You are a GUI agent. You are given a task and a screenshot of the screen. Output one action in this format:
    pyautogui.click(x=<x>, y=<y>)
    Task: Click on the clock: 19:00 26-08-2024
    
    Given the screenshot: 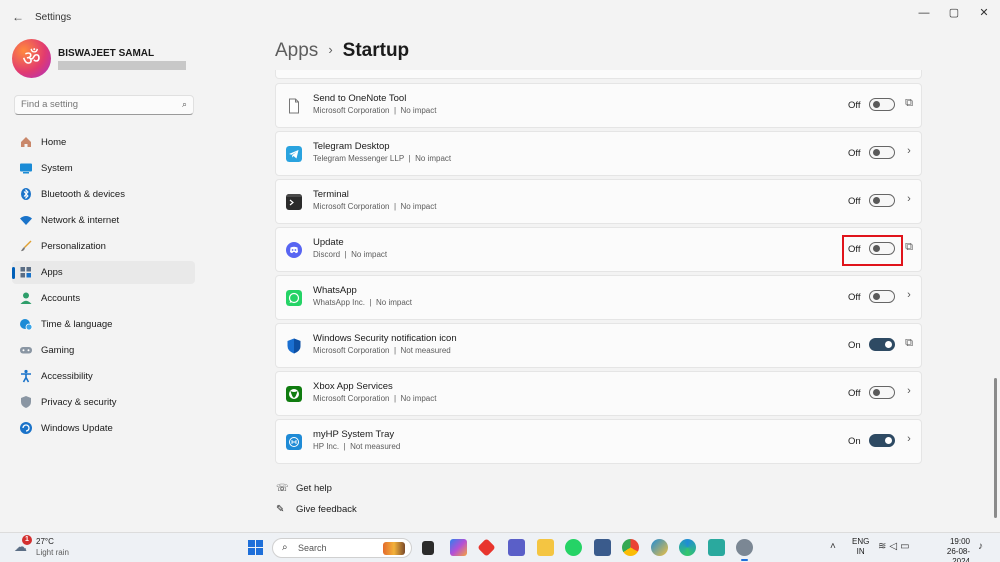 What is the action you would take?
    pyautogui.click(x=950, y=549)
    